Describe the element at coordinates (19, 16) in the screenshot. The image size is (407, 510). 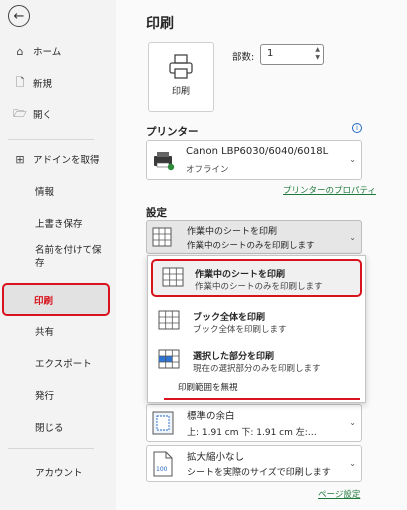
I see `back-arrow-icon: ←` at that location.